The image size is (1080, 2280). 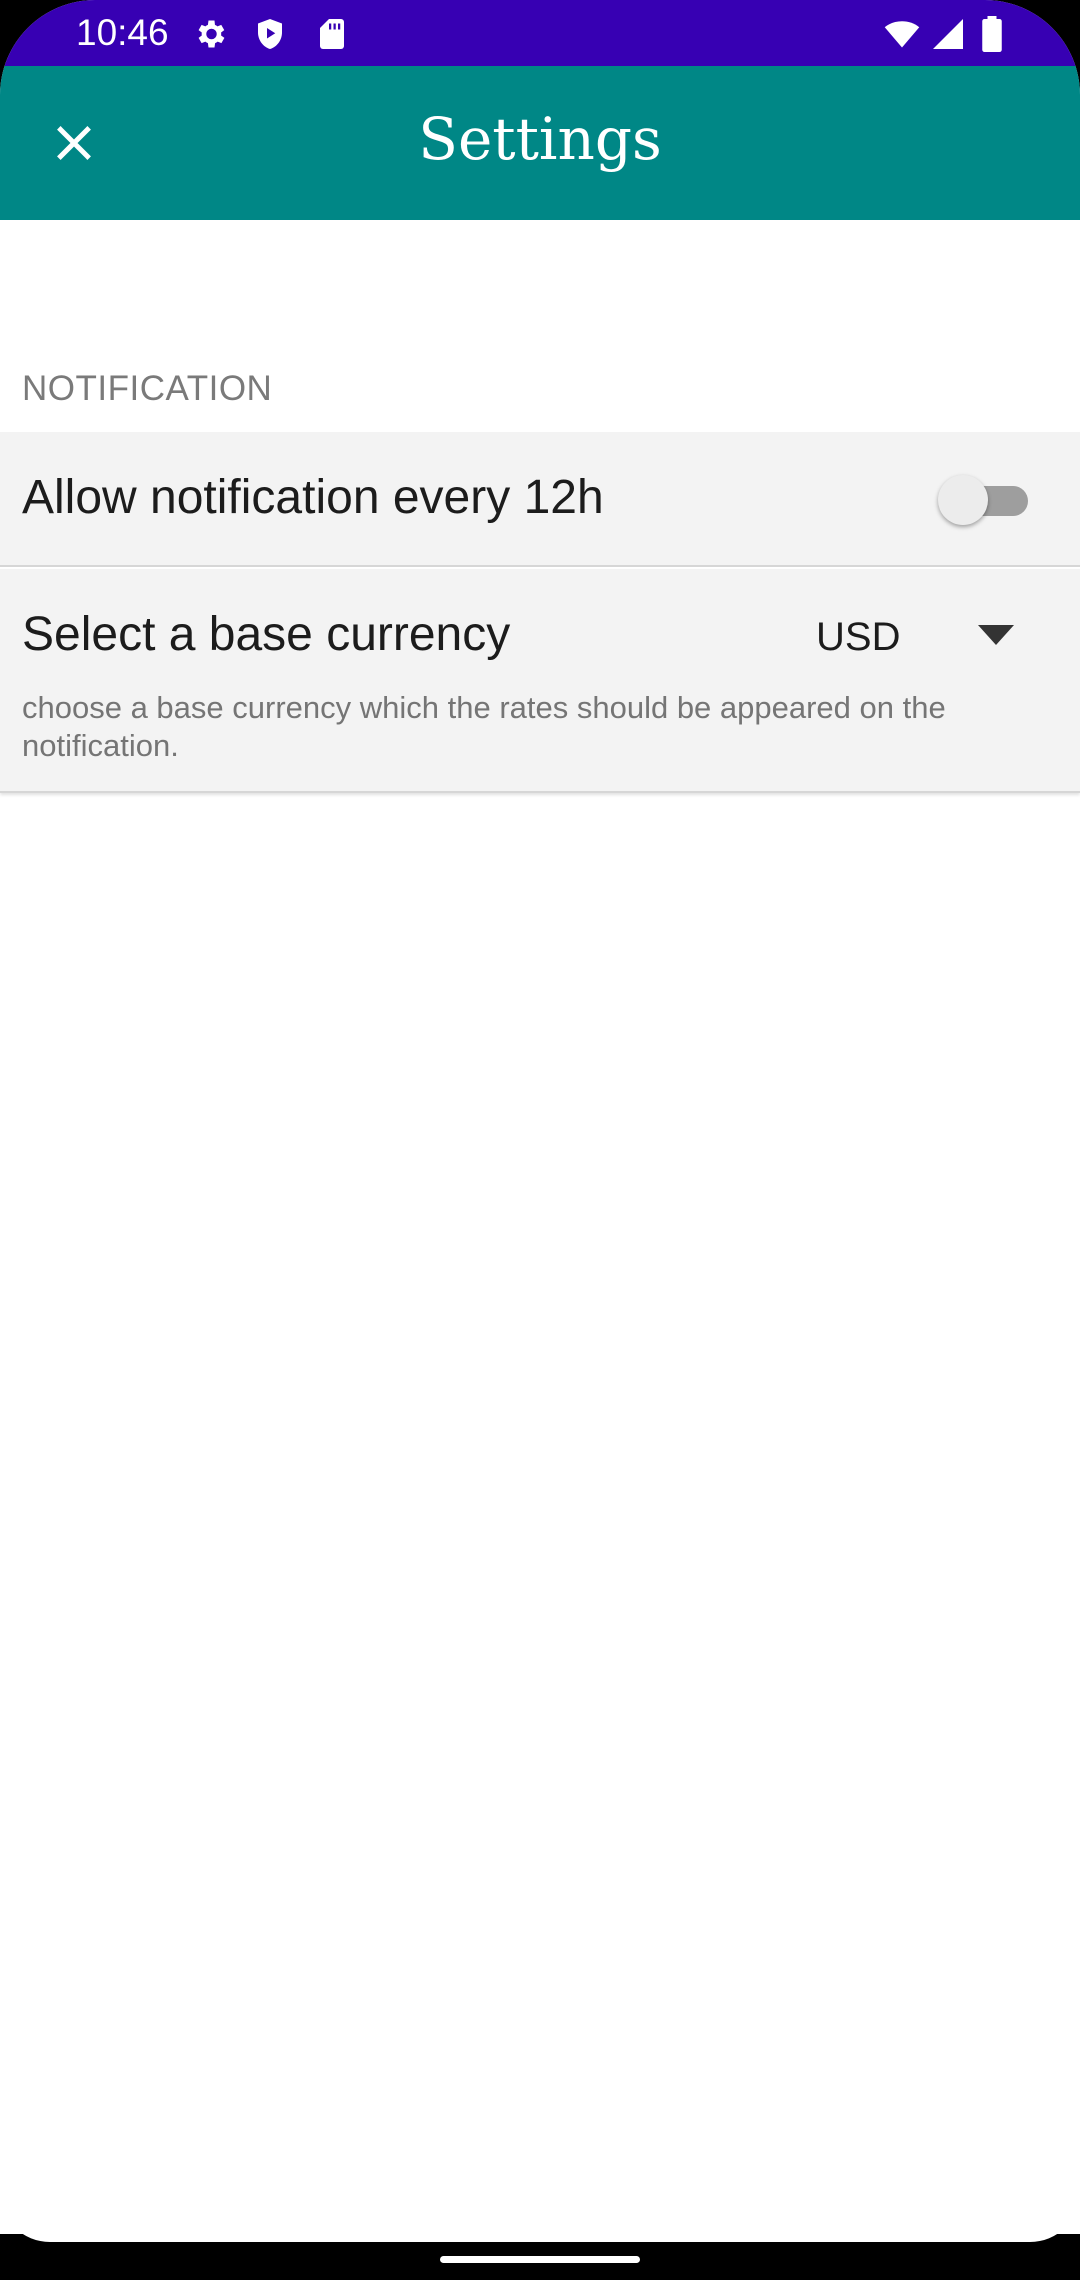 I want to click on allow-notification-row: Allow notification every 12h, so click(x=540, y=499).